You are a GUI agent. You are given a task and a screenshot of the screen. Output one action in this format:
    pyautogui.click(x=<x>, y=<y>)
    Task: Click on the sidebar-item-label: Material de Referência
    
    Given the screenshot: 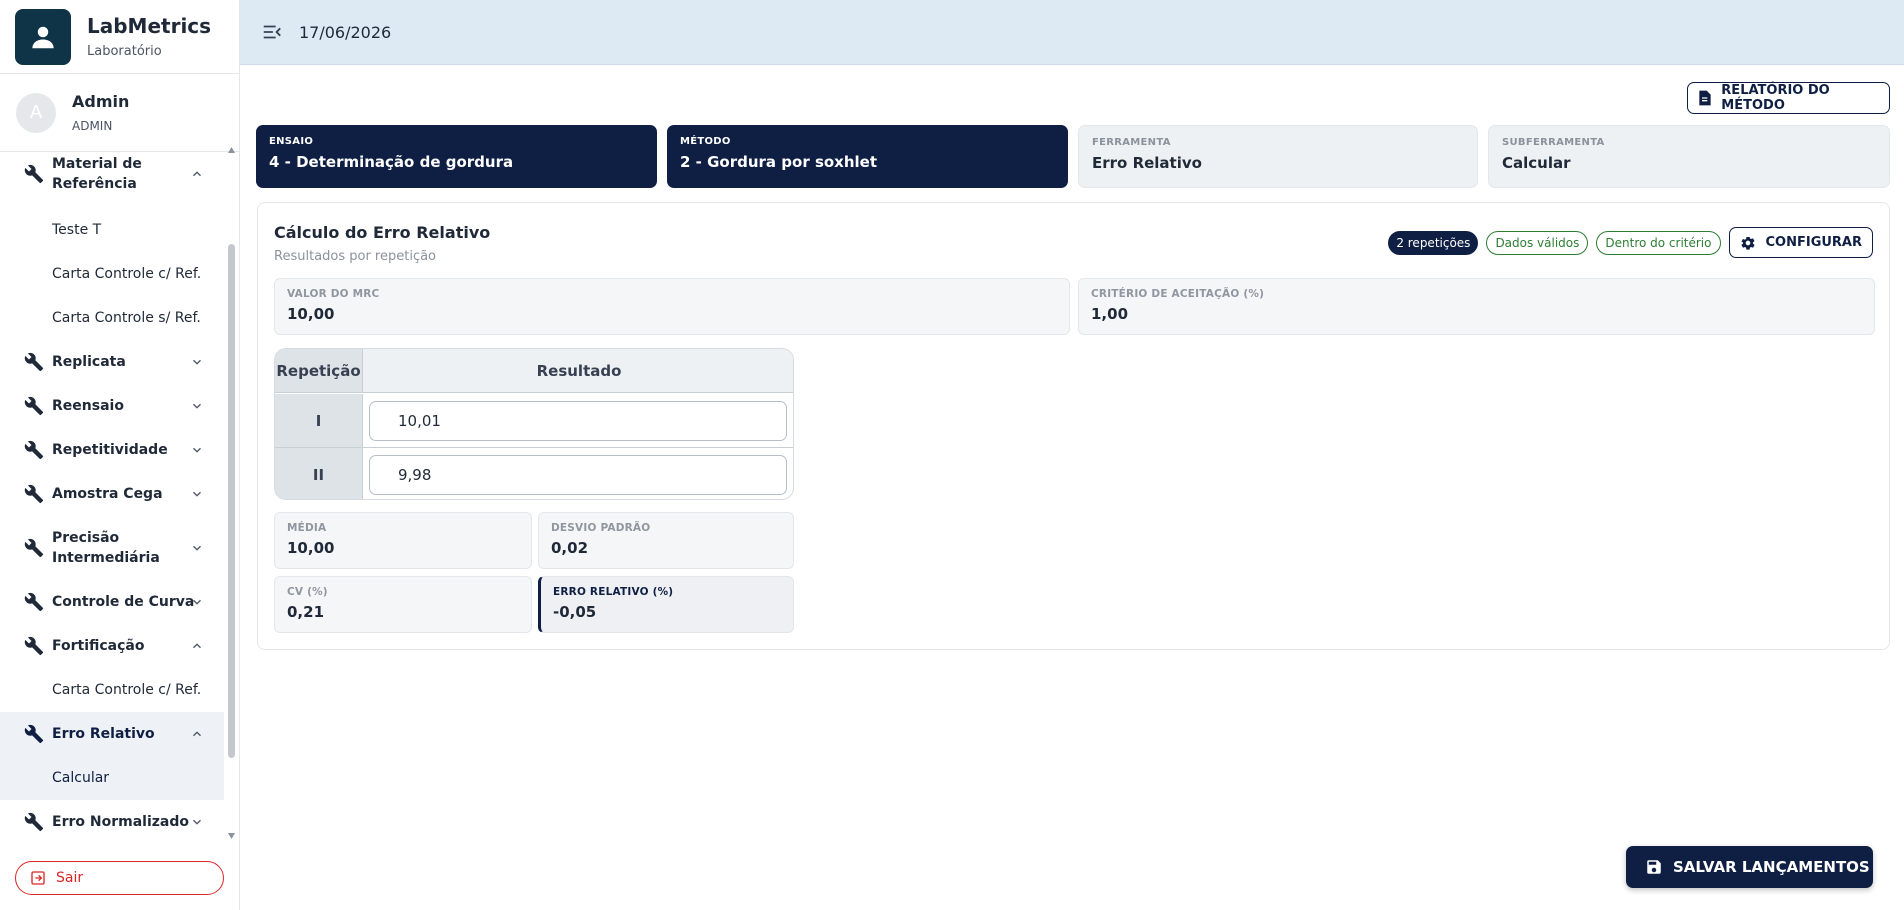 What is the action you would take?
    pyautogui.click(x=97, y=174)
    